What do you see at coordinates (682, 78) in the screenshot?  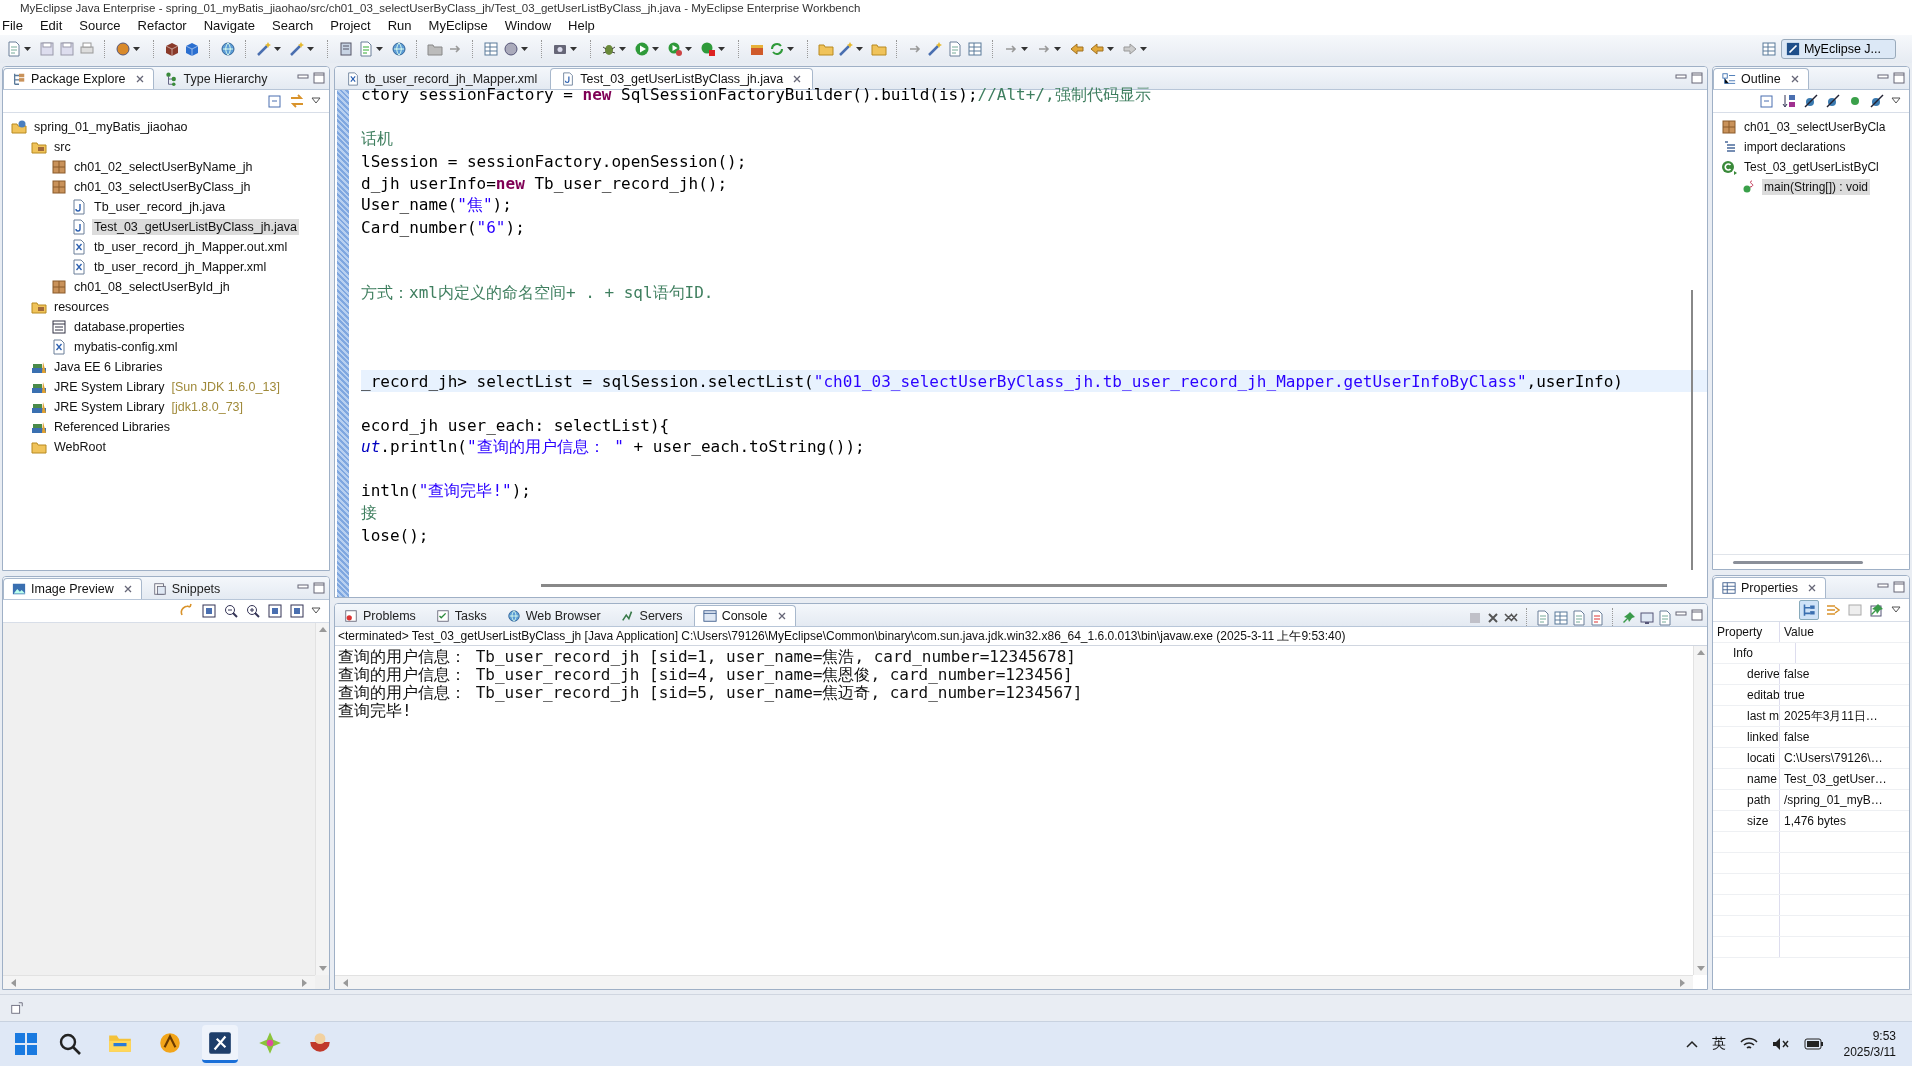 I see `editor-tab: Test_03_getUserListByClass_jh.java` at bounding box center [682, 78].